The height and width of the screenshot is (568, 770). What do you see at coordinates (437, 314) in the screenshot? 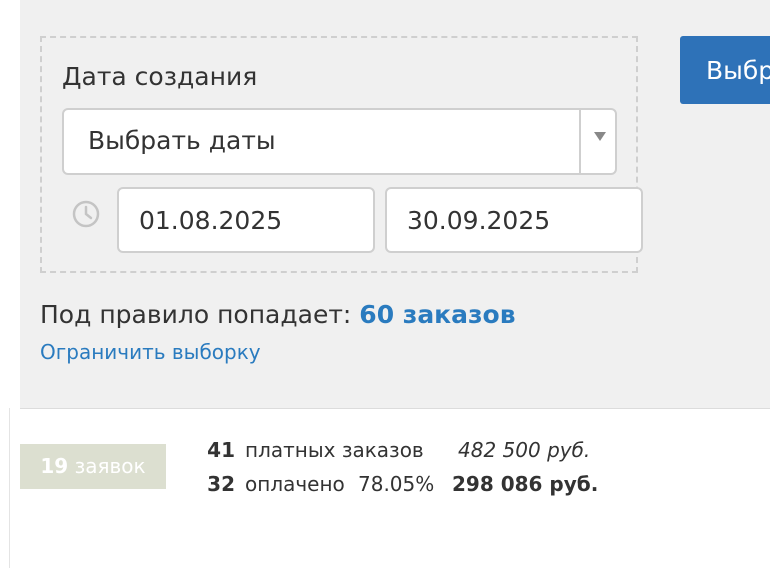
I see `rule-match-count: 60 заказов` at bounding box center [437, 314].